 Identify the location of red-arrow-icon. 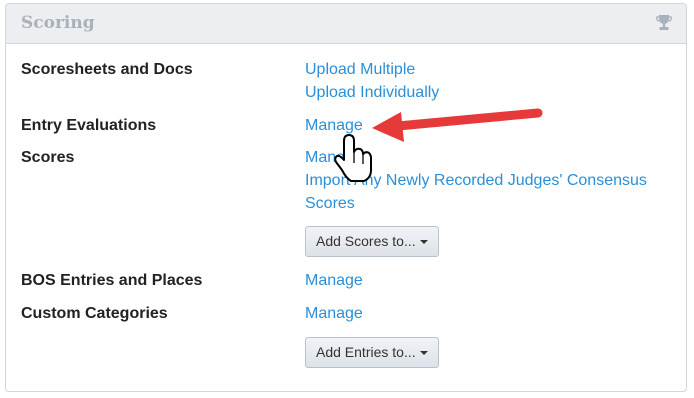
(457, 125).